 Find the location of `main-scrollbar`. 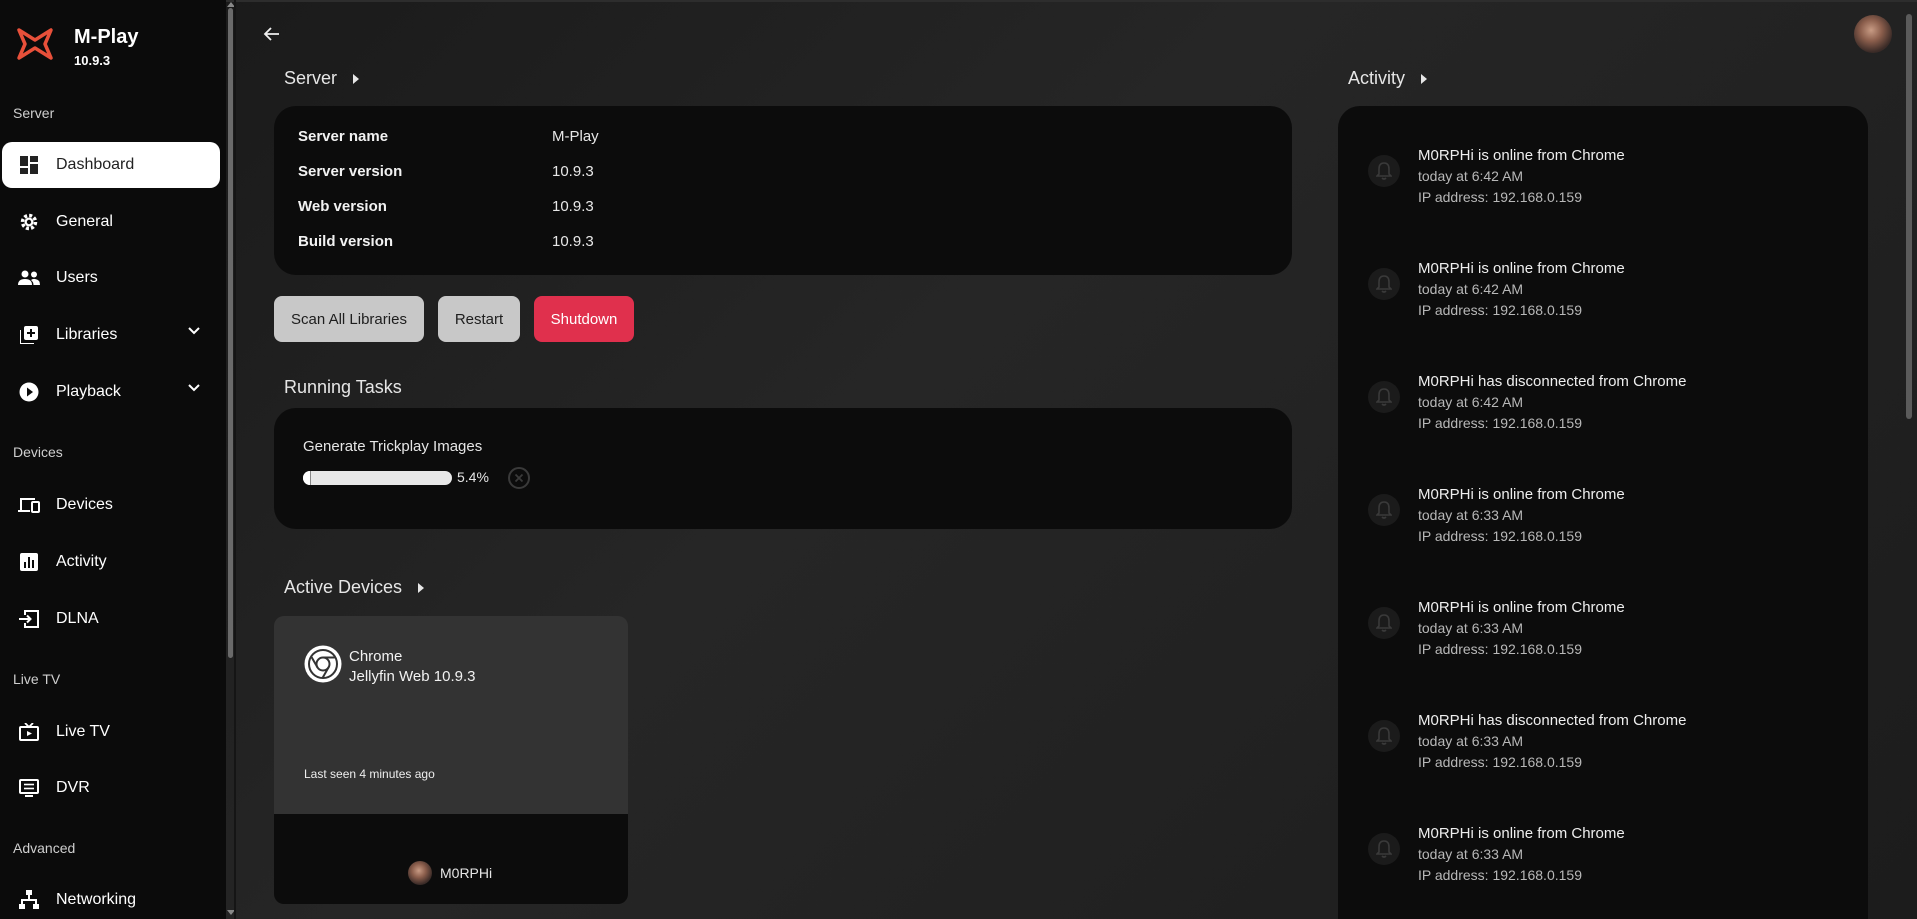

main-scrollbar is located at coordinates (1909, 216).